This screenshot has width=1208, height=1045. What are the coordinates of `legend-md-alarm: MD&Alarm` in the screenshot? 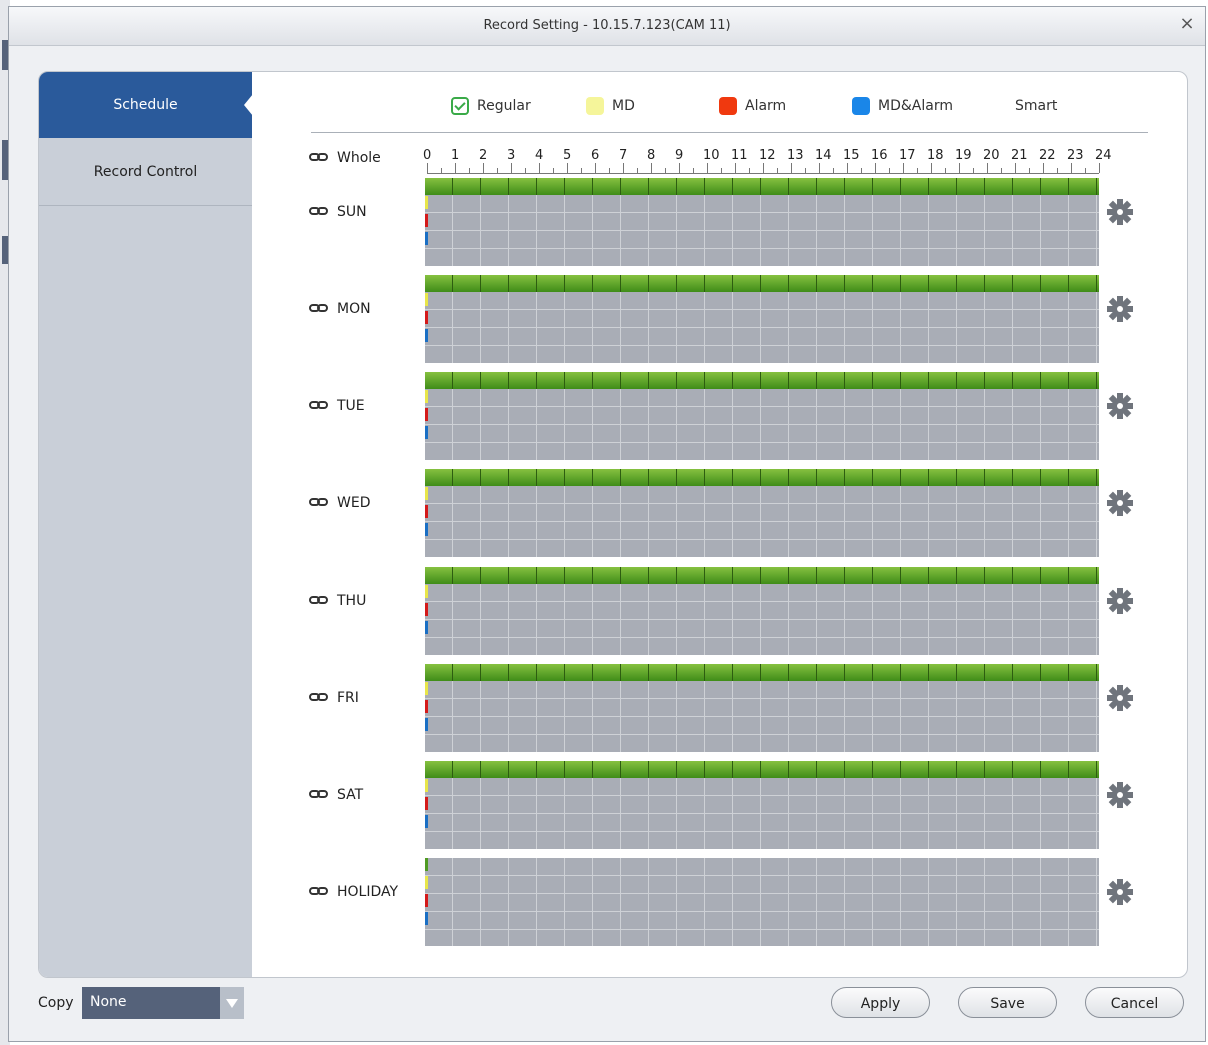 It's located at (902, 106).